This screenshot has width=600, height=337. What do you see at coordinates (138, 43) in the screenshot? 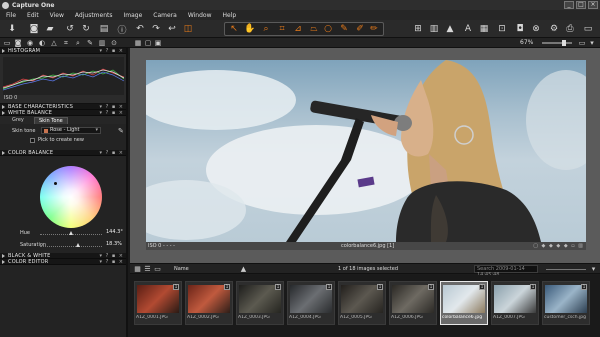
I see `viewer-single-icon: ▦` at bounding box center [138, 43].